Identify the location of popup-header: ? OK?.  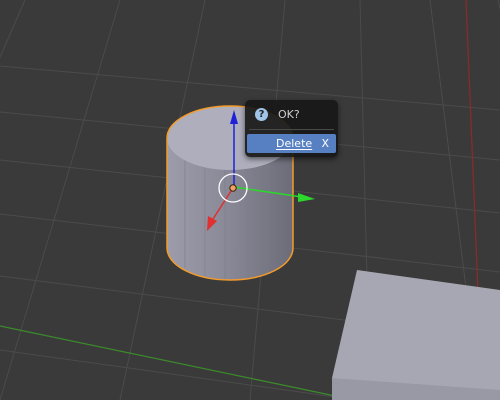
(291, 114).